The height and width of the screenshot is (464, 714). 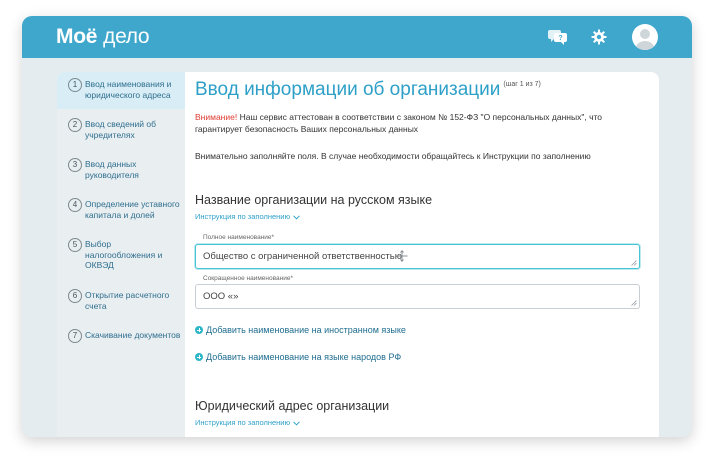 I want to click on instruction-link-address: Инструкция по заполнению, so click(x=247, y=423).